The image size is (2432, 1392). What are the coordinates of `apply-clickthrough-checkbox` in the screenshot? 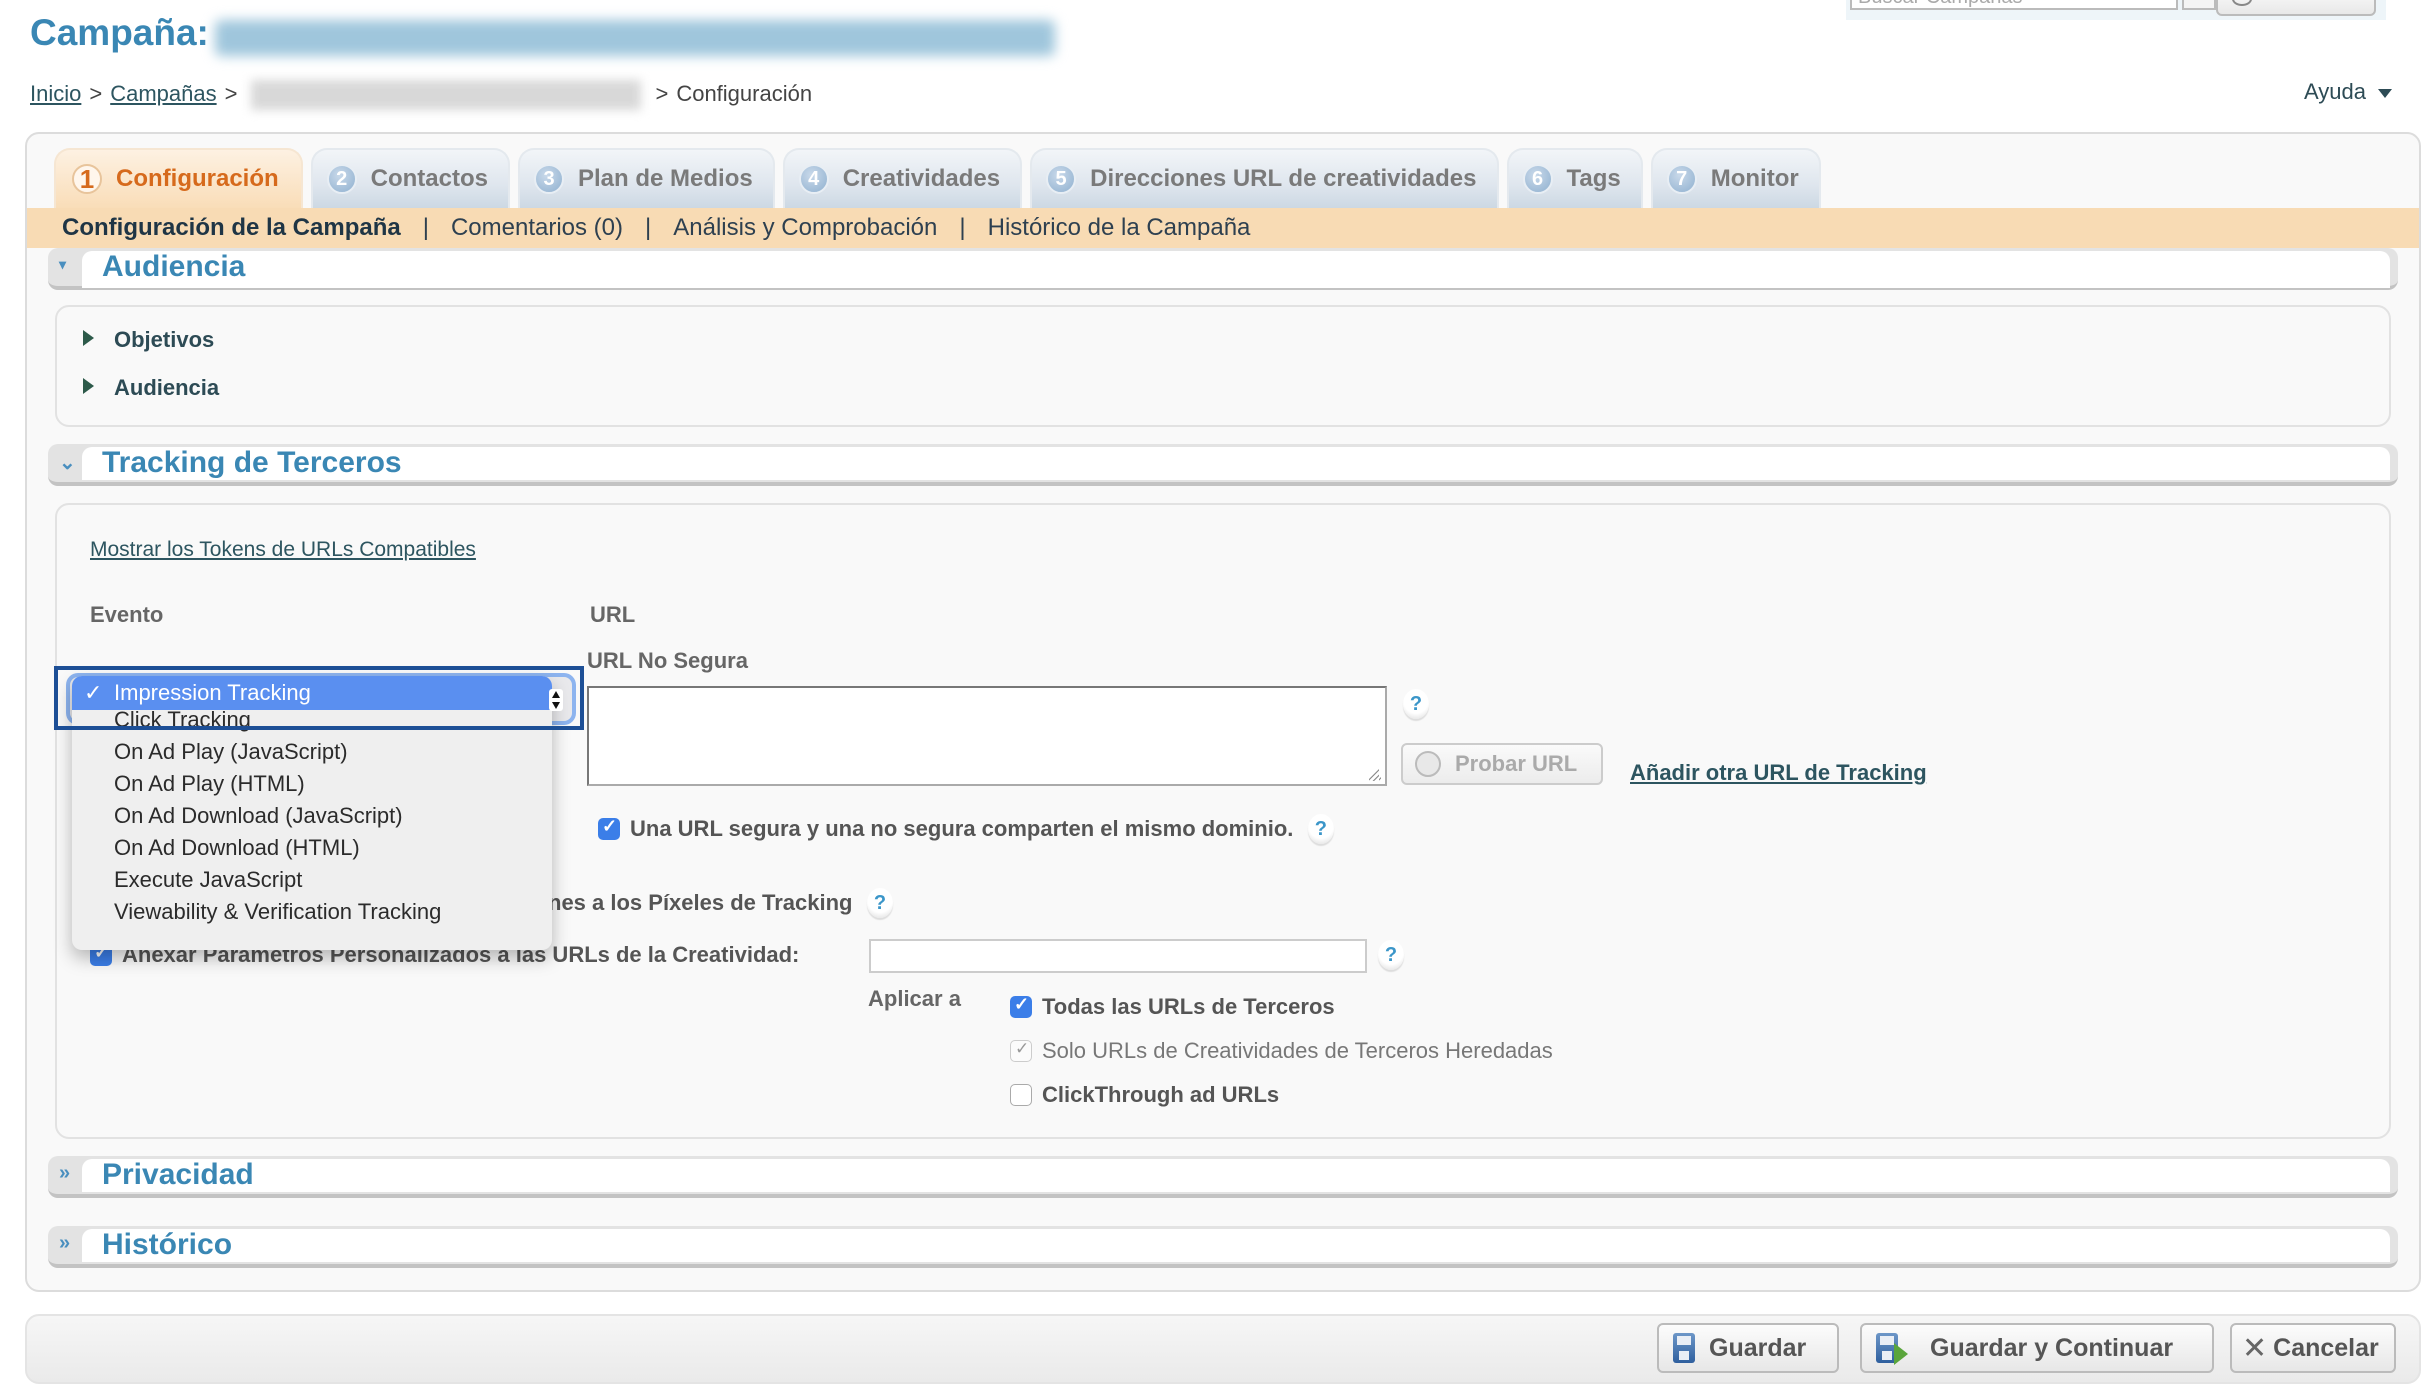 It's located at (1021, 1095).